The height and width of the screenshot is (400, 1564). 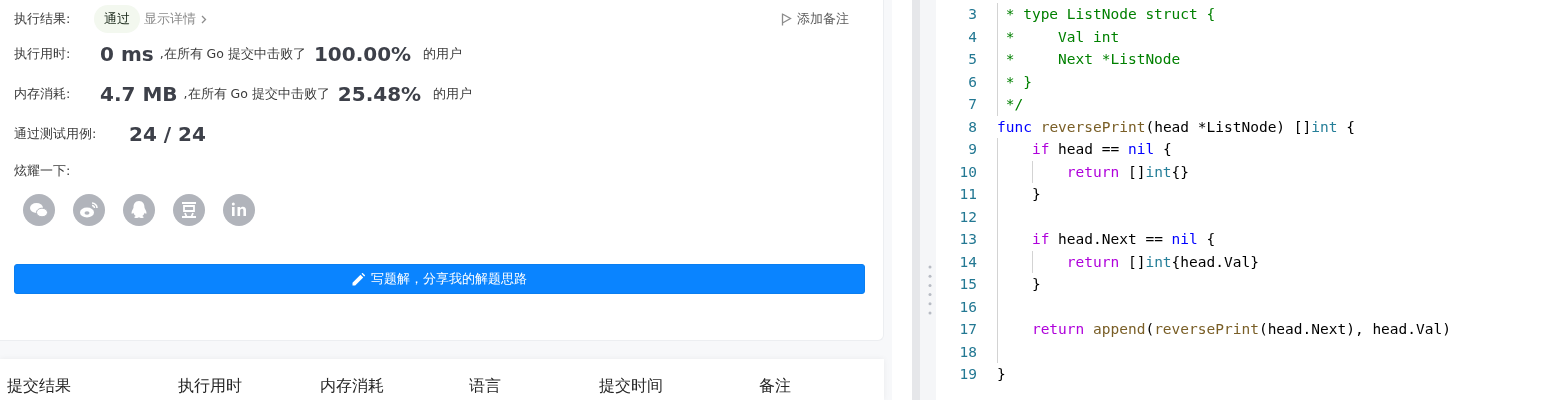 I want to click on details-link: 显示详情, so click(x=176, y=19).